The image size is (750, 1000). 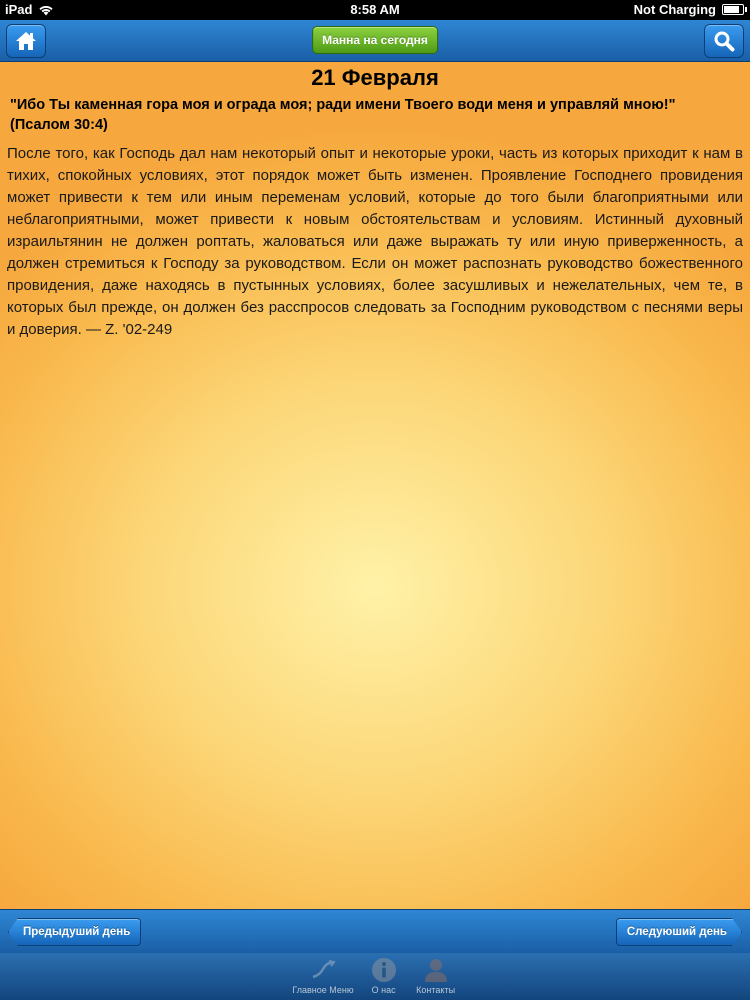 I want to click on tab-bar: Главное Меню О нас Контакты, so click(x=375, y=976).